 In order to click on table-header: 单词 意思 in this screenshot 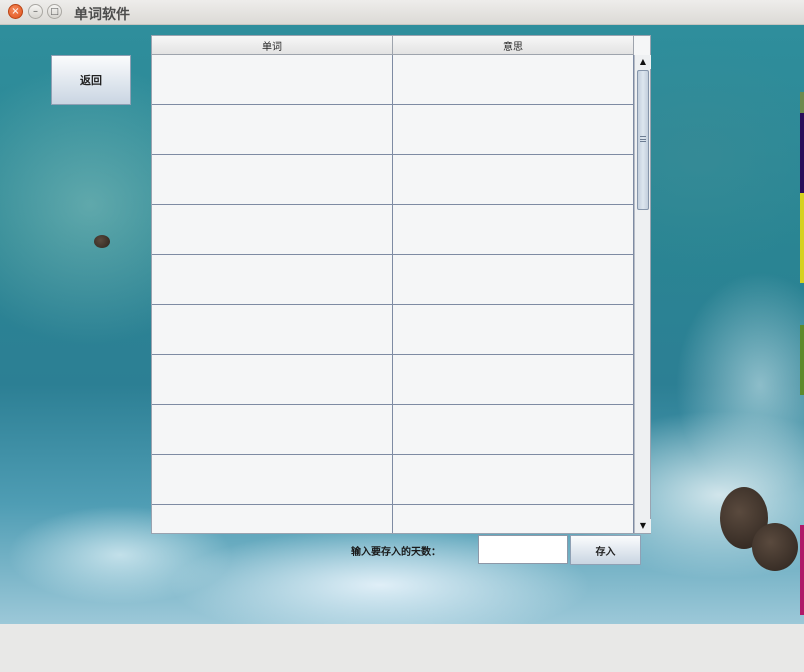, I will do `click(393, 45)`.